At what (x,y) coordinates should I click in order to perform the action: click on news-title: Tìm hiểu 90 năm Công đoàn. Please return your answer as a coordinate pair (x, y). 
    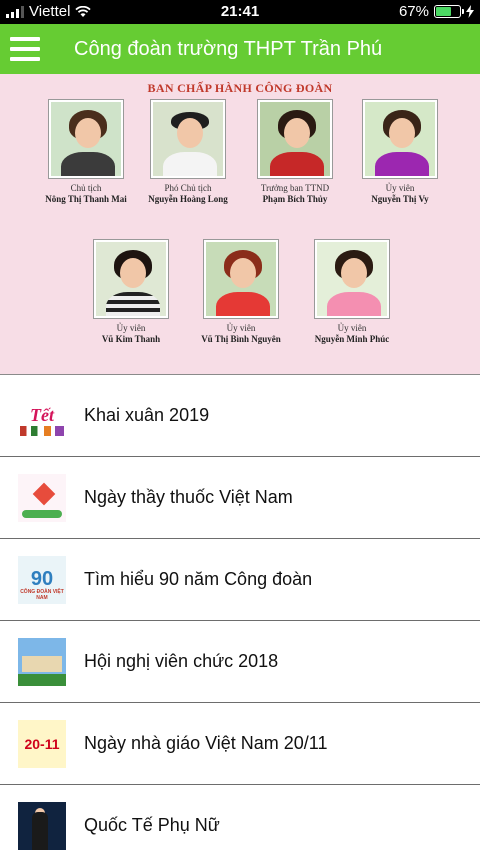
    Looking at the image, I should click on (198, 579).